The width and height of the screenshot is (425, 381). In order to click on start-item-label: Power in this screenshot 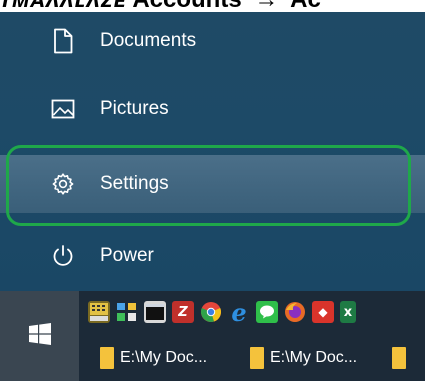, I will do `click(127, 255)`.